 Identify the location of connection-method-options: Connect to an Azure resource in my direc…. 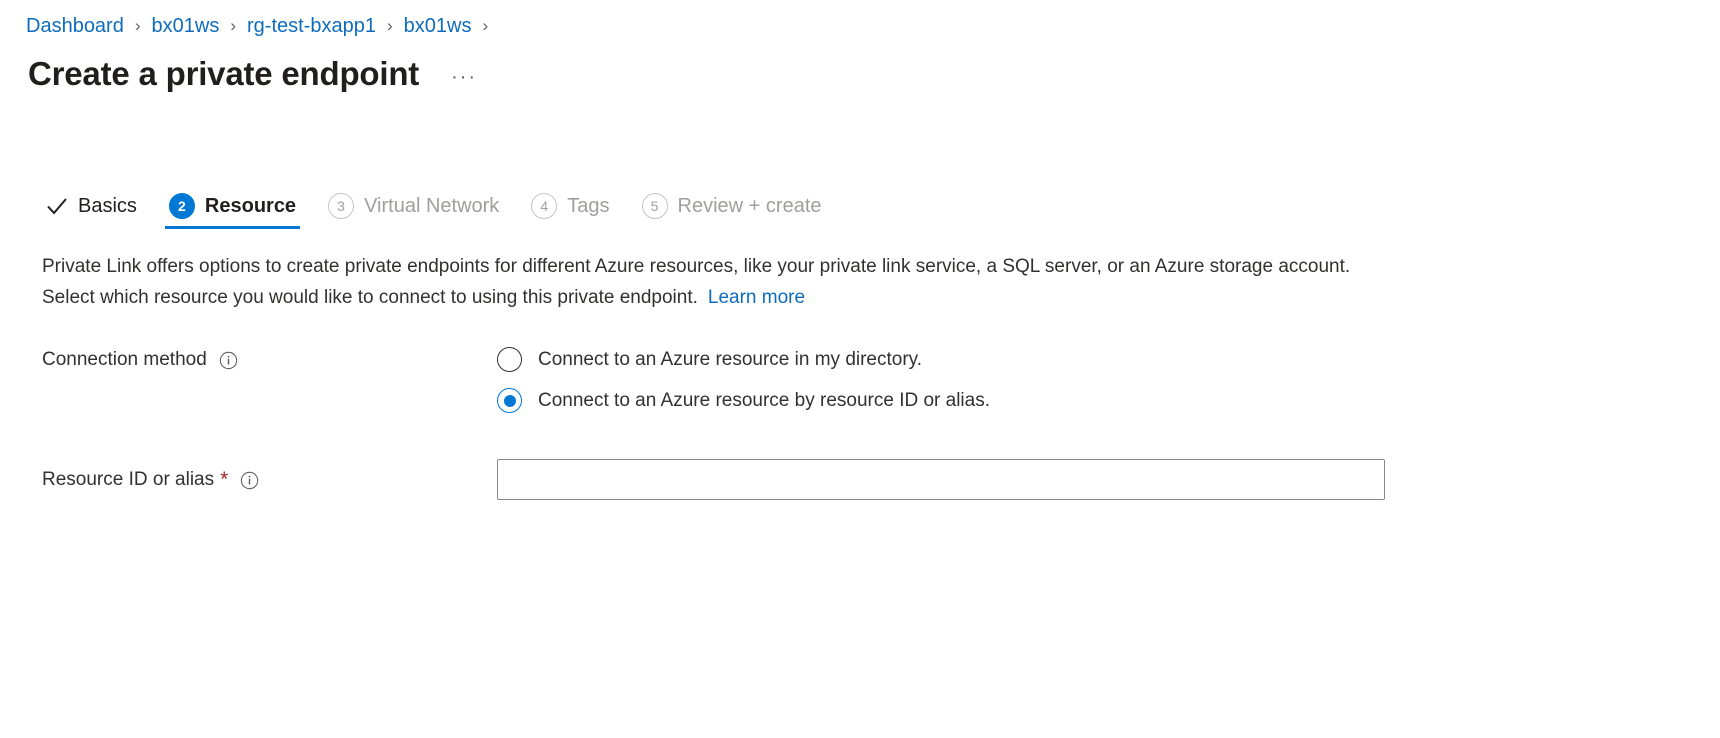
(1108, 380).